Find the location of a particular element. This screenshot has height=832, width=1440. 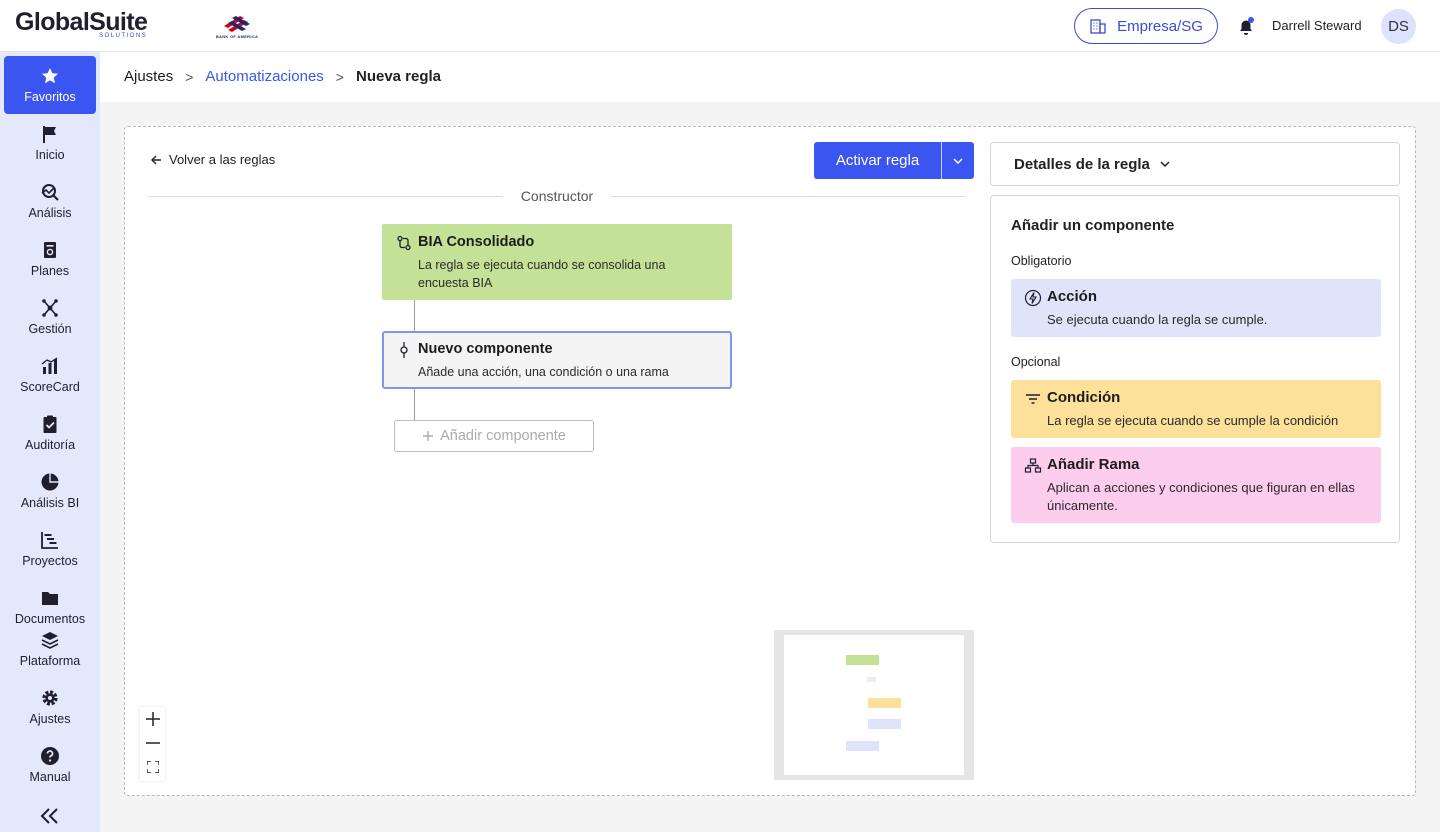

globalsuite-logo: GlobalSuite SOLUTIONS is located at coordinates (81, 23).